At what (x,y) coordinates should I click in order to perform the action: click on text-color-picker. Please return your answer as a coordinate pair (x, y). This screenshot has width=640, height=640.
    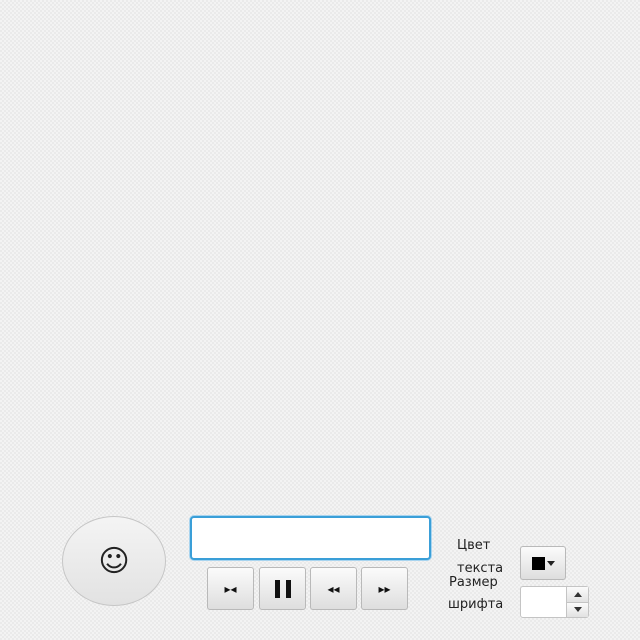
    Looking at the image, I should click on (543, 563).